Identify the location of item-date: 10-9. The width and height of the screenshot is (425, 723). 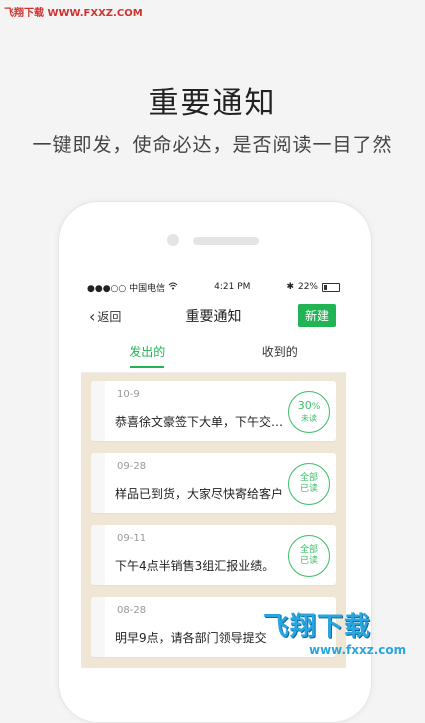
(128, 394).